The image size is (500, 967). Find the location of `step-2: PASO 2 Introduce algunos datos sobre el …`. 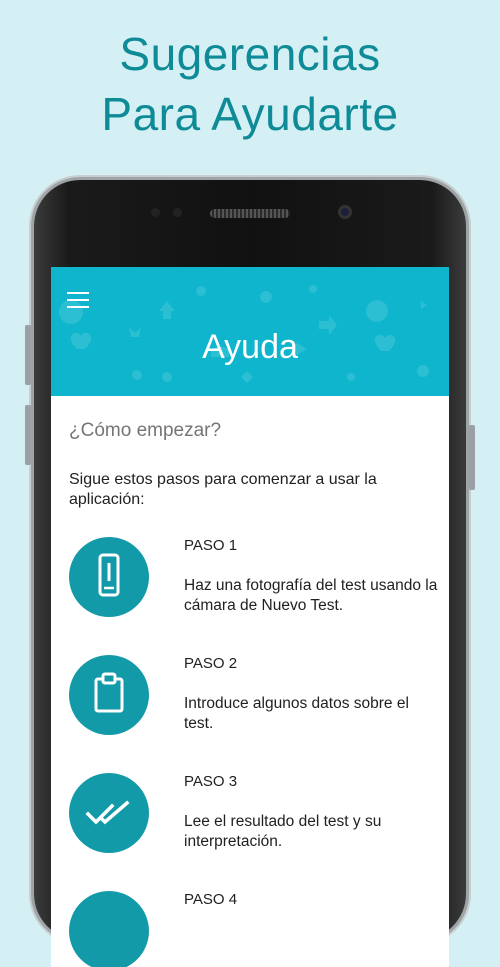

step-2: PASO 2 Introduce algunos datos sobre el … is located at coordinates (250, 710).